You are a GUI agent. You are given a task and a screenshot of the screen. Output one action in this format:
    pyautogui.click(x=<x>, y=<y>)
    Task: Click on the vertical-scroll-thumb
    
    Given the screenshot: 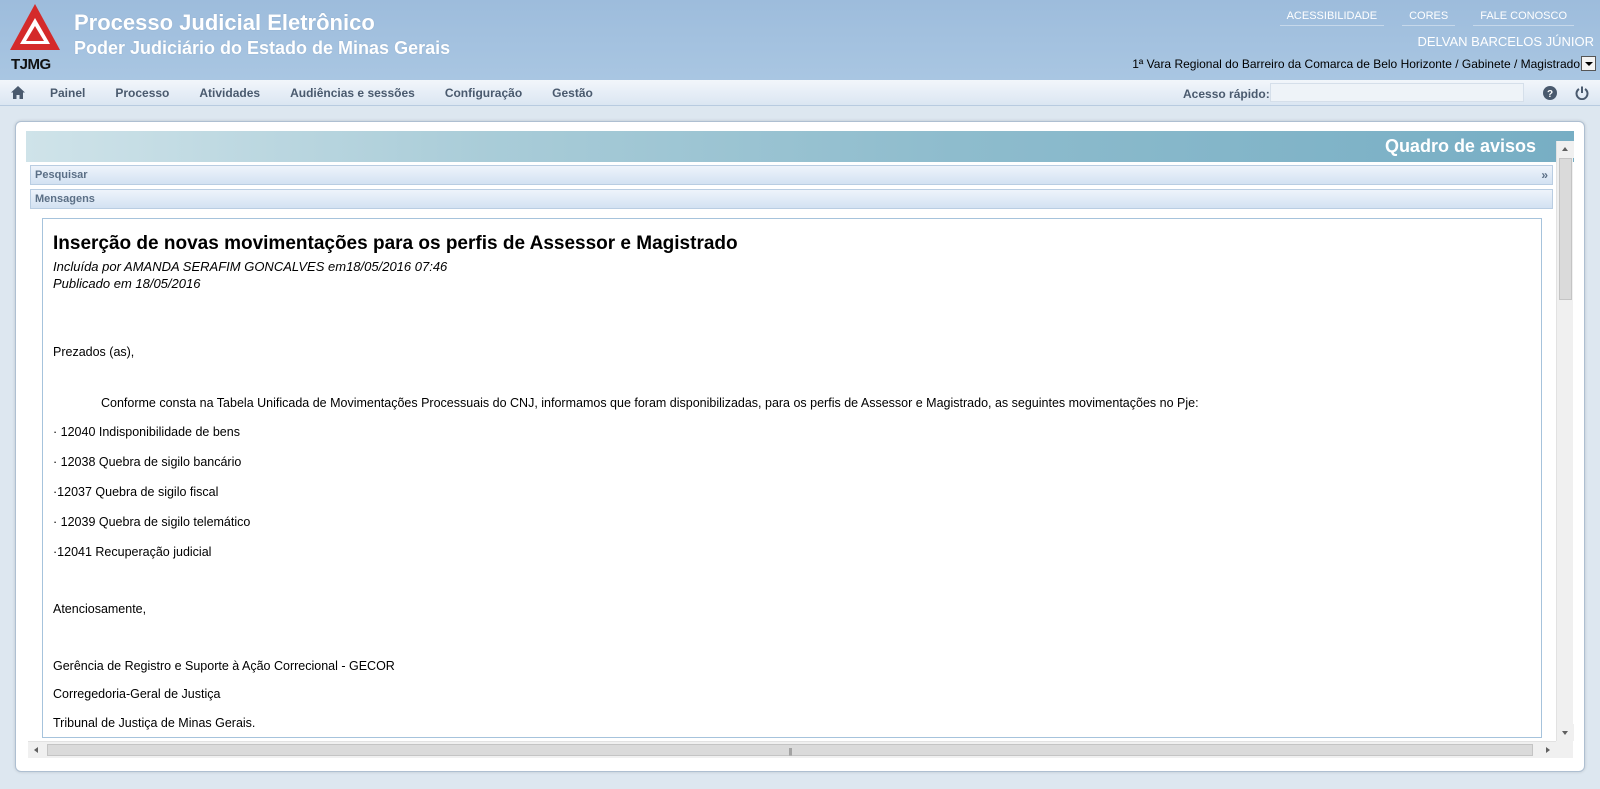 What is the action you would take?
    pyautogui.click(x=1565, y=229)
    